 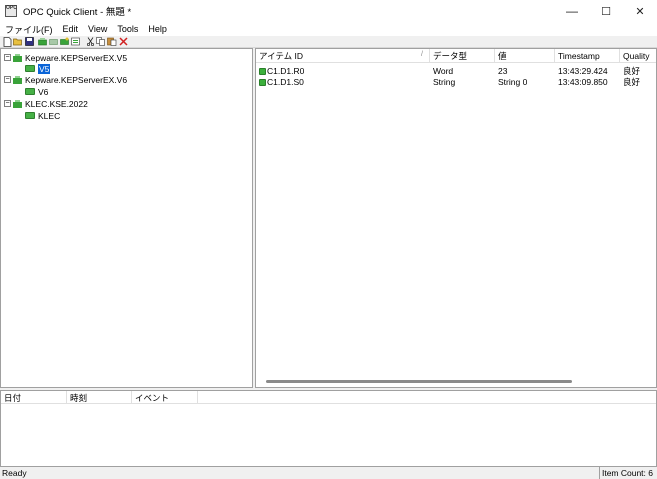 What do you see at coordinates (44, 68) in the screenshot?
I see `tree-group-label: V5` at bounding box center [44, 68].